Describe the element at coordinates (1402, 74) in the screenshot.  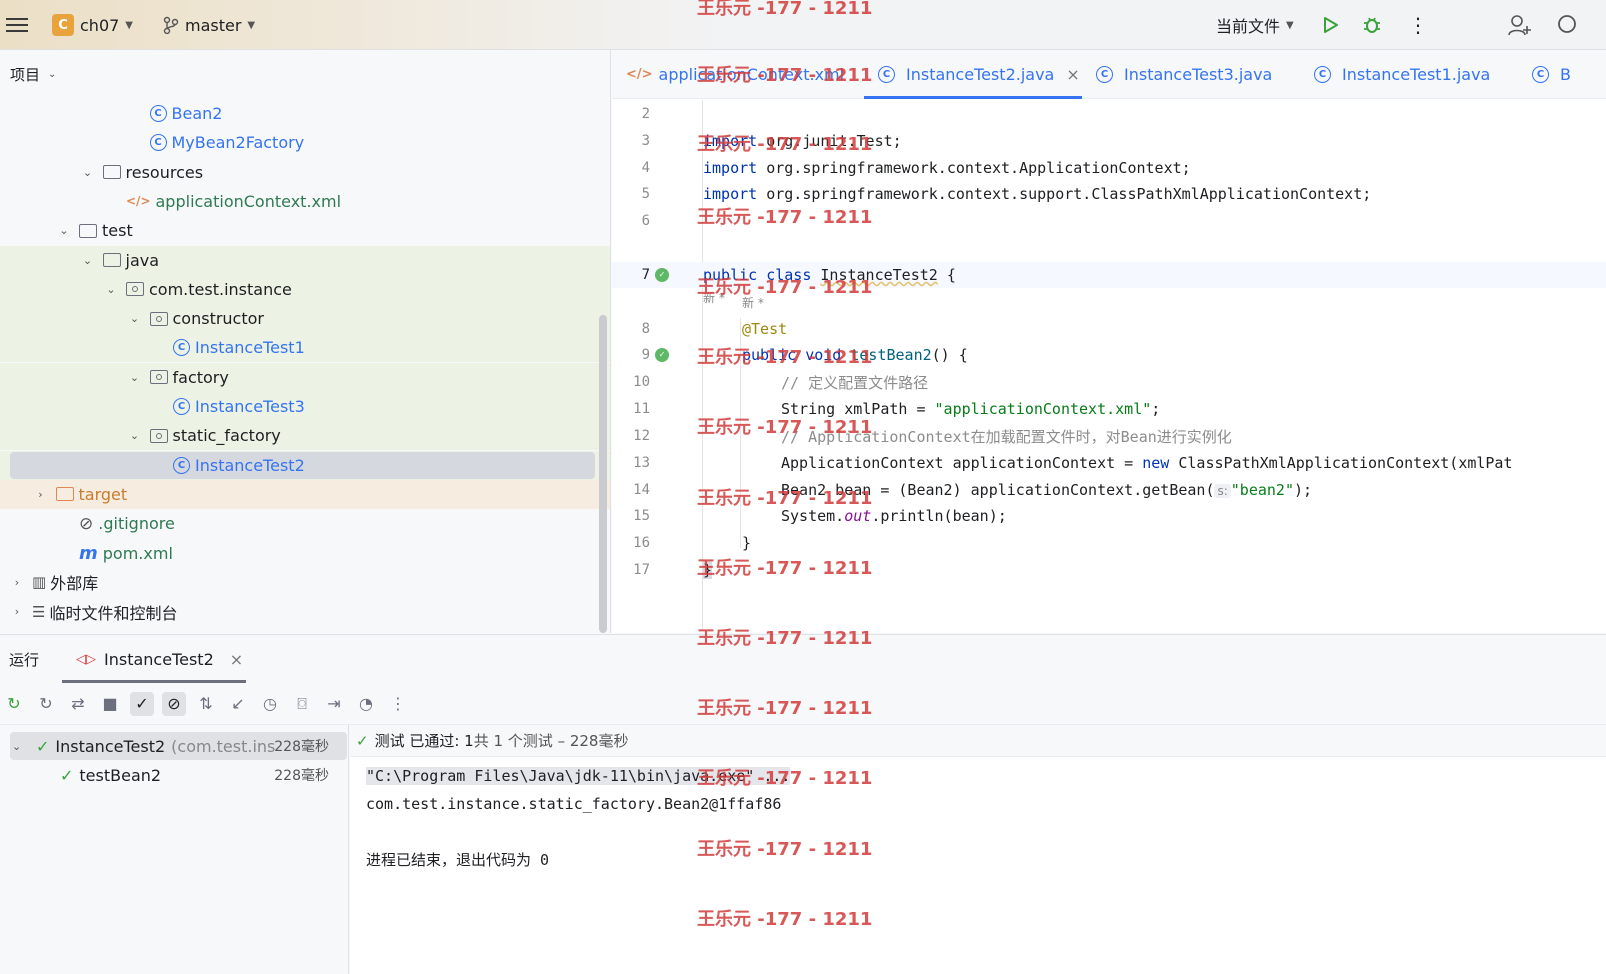
I see `tab-instancetest1-java: C InstanceTest1.java` at that location.